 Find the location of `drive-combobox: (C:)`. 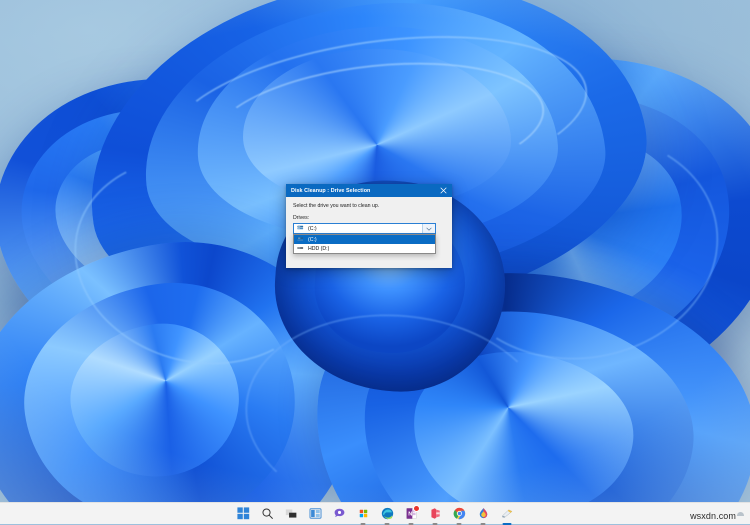

drive-combobox: (C:) is located at coordinates (364, 228).